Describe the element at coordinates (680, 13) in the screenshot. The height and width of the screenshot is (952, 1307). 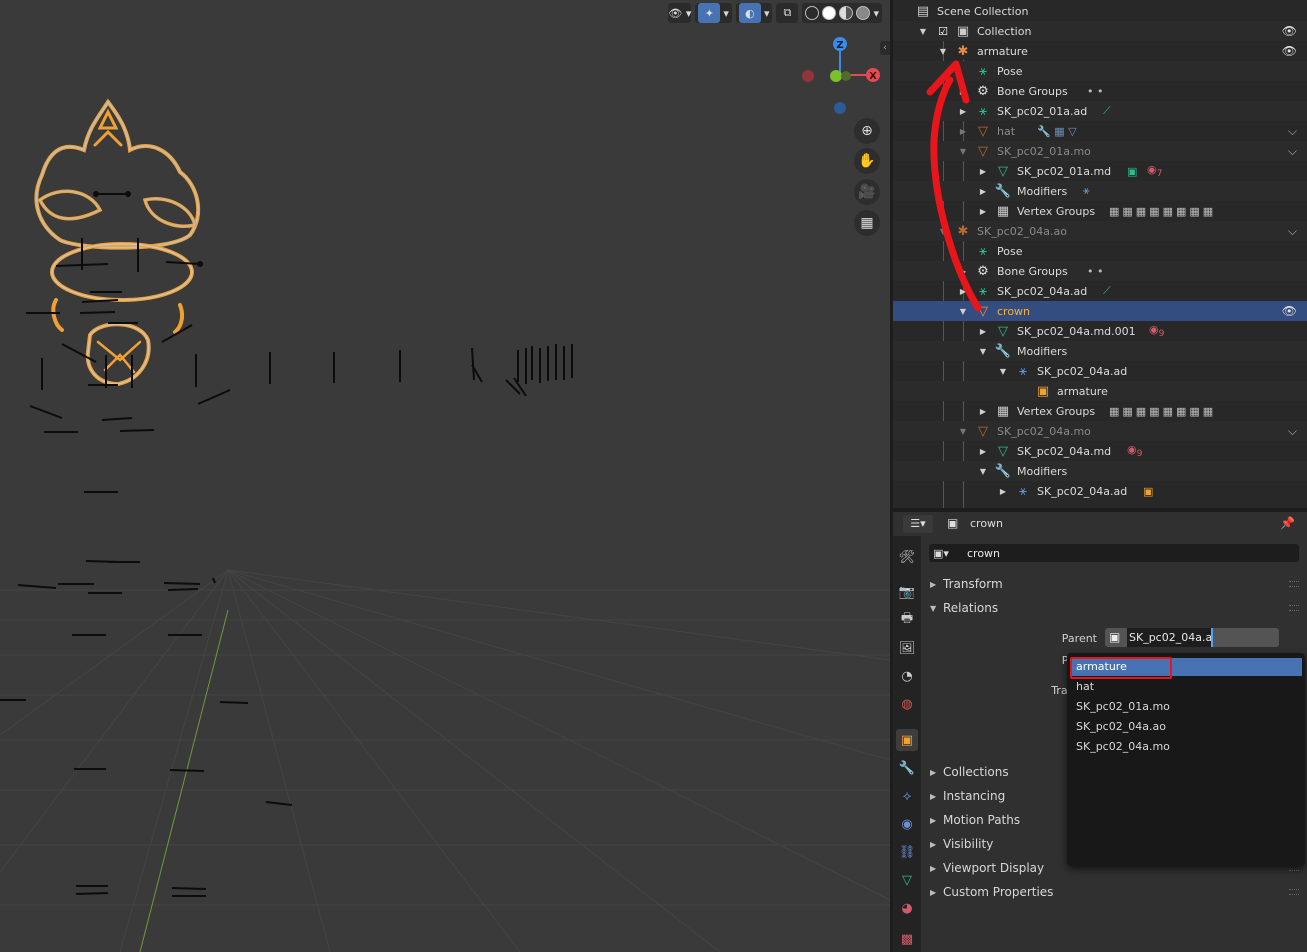
I see `view-object-types-icon: 👁 ▾` at that location.